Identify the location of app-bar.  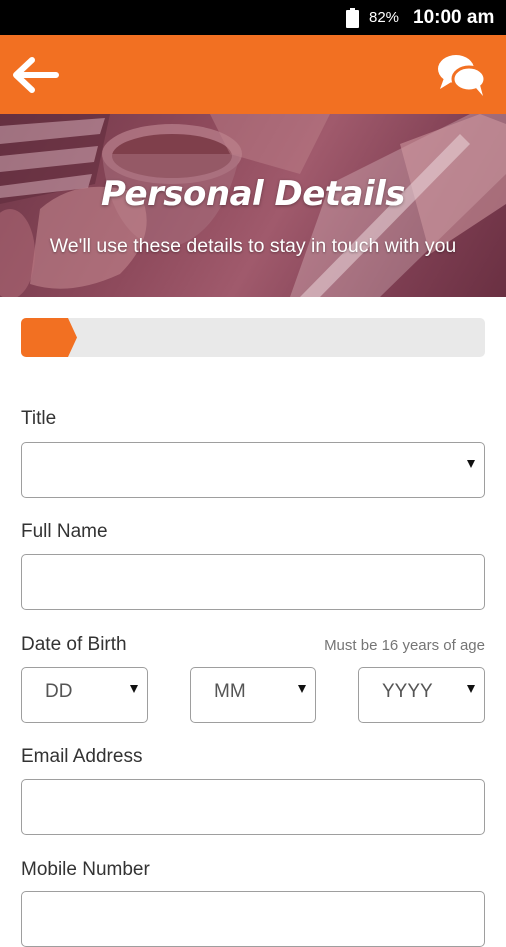
(253, 74).